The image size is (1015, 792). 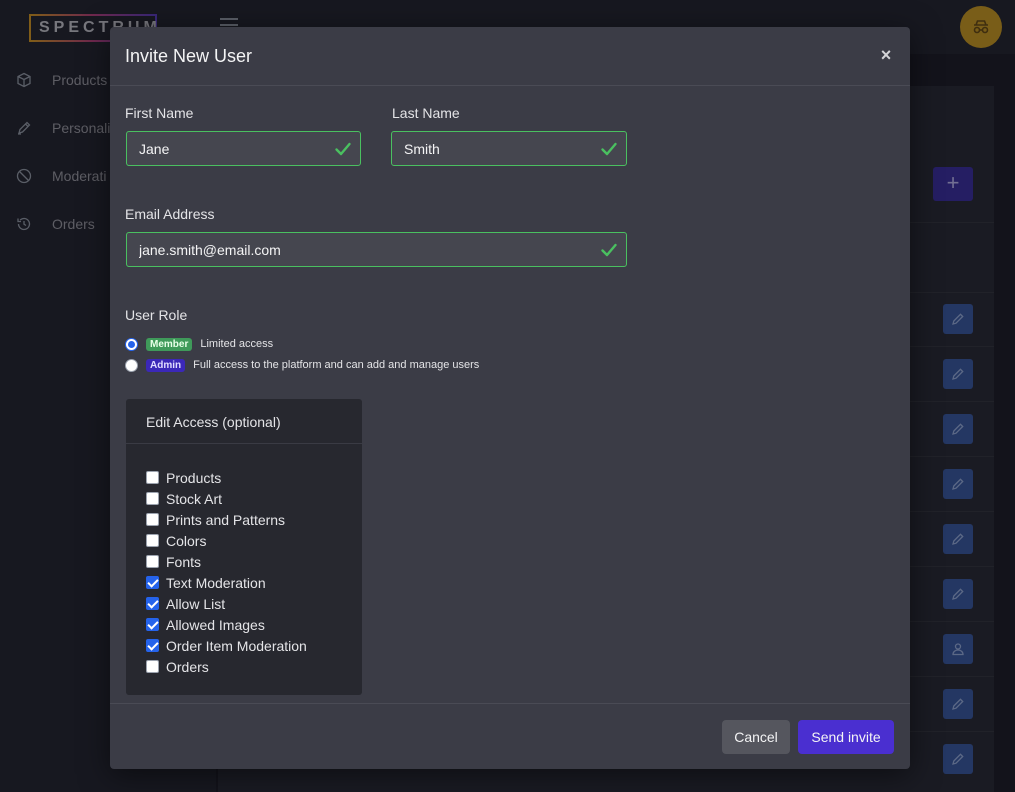 I want to click on access-item-allowed-images: Allowed Images, so click(x=254, y=624).